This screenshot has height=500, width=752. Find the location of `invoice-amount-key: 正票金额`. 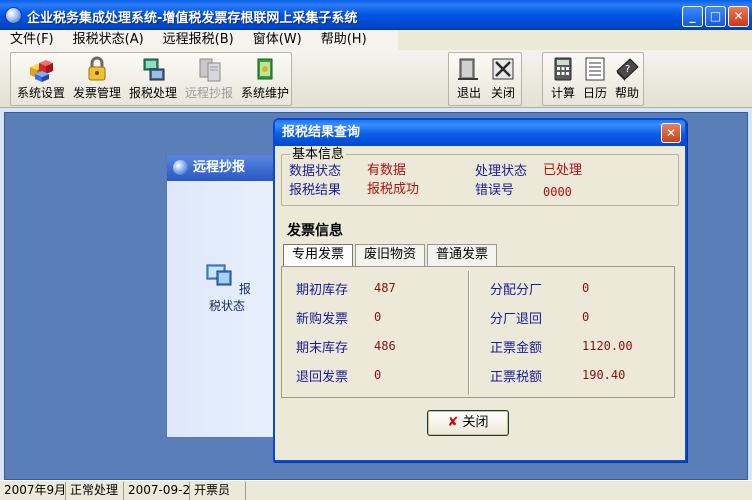

invoice-amount-key: 正票金额 is located at coordinates (516, 348).